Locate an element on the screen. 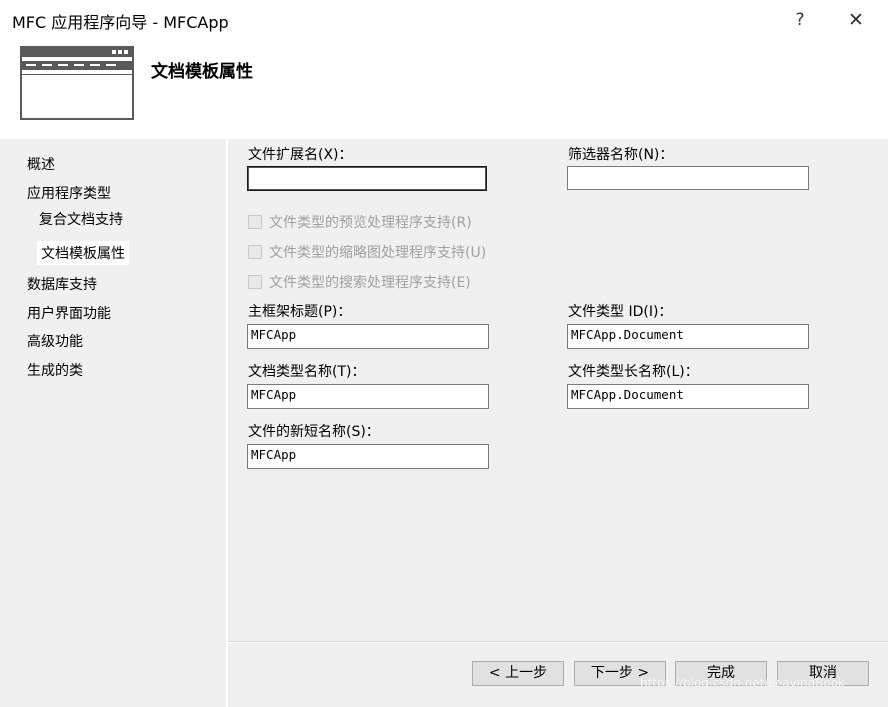  window-template-icon is located at coordinates (77, 83).